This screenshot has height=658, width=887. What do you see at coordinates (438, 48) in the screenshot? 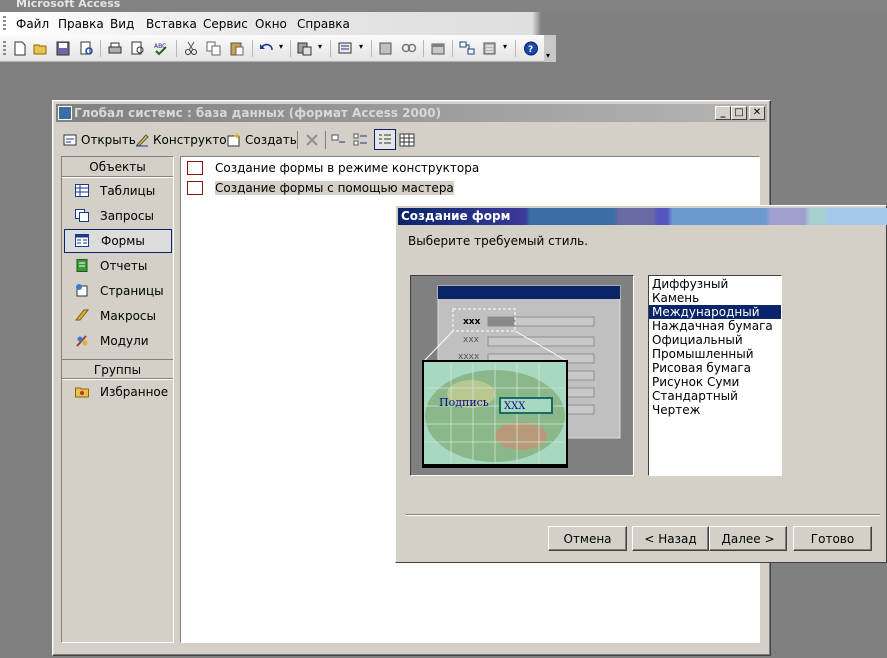
I see `properties-icon` at bounding box center [438, 48].